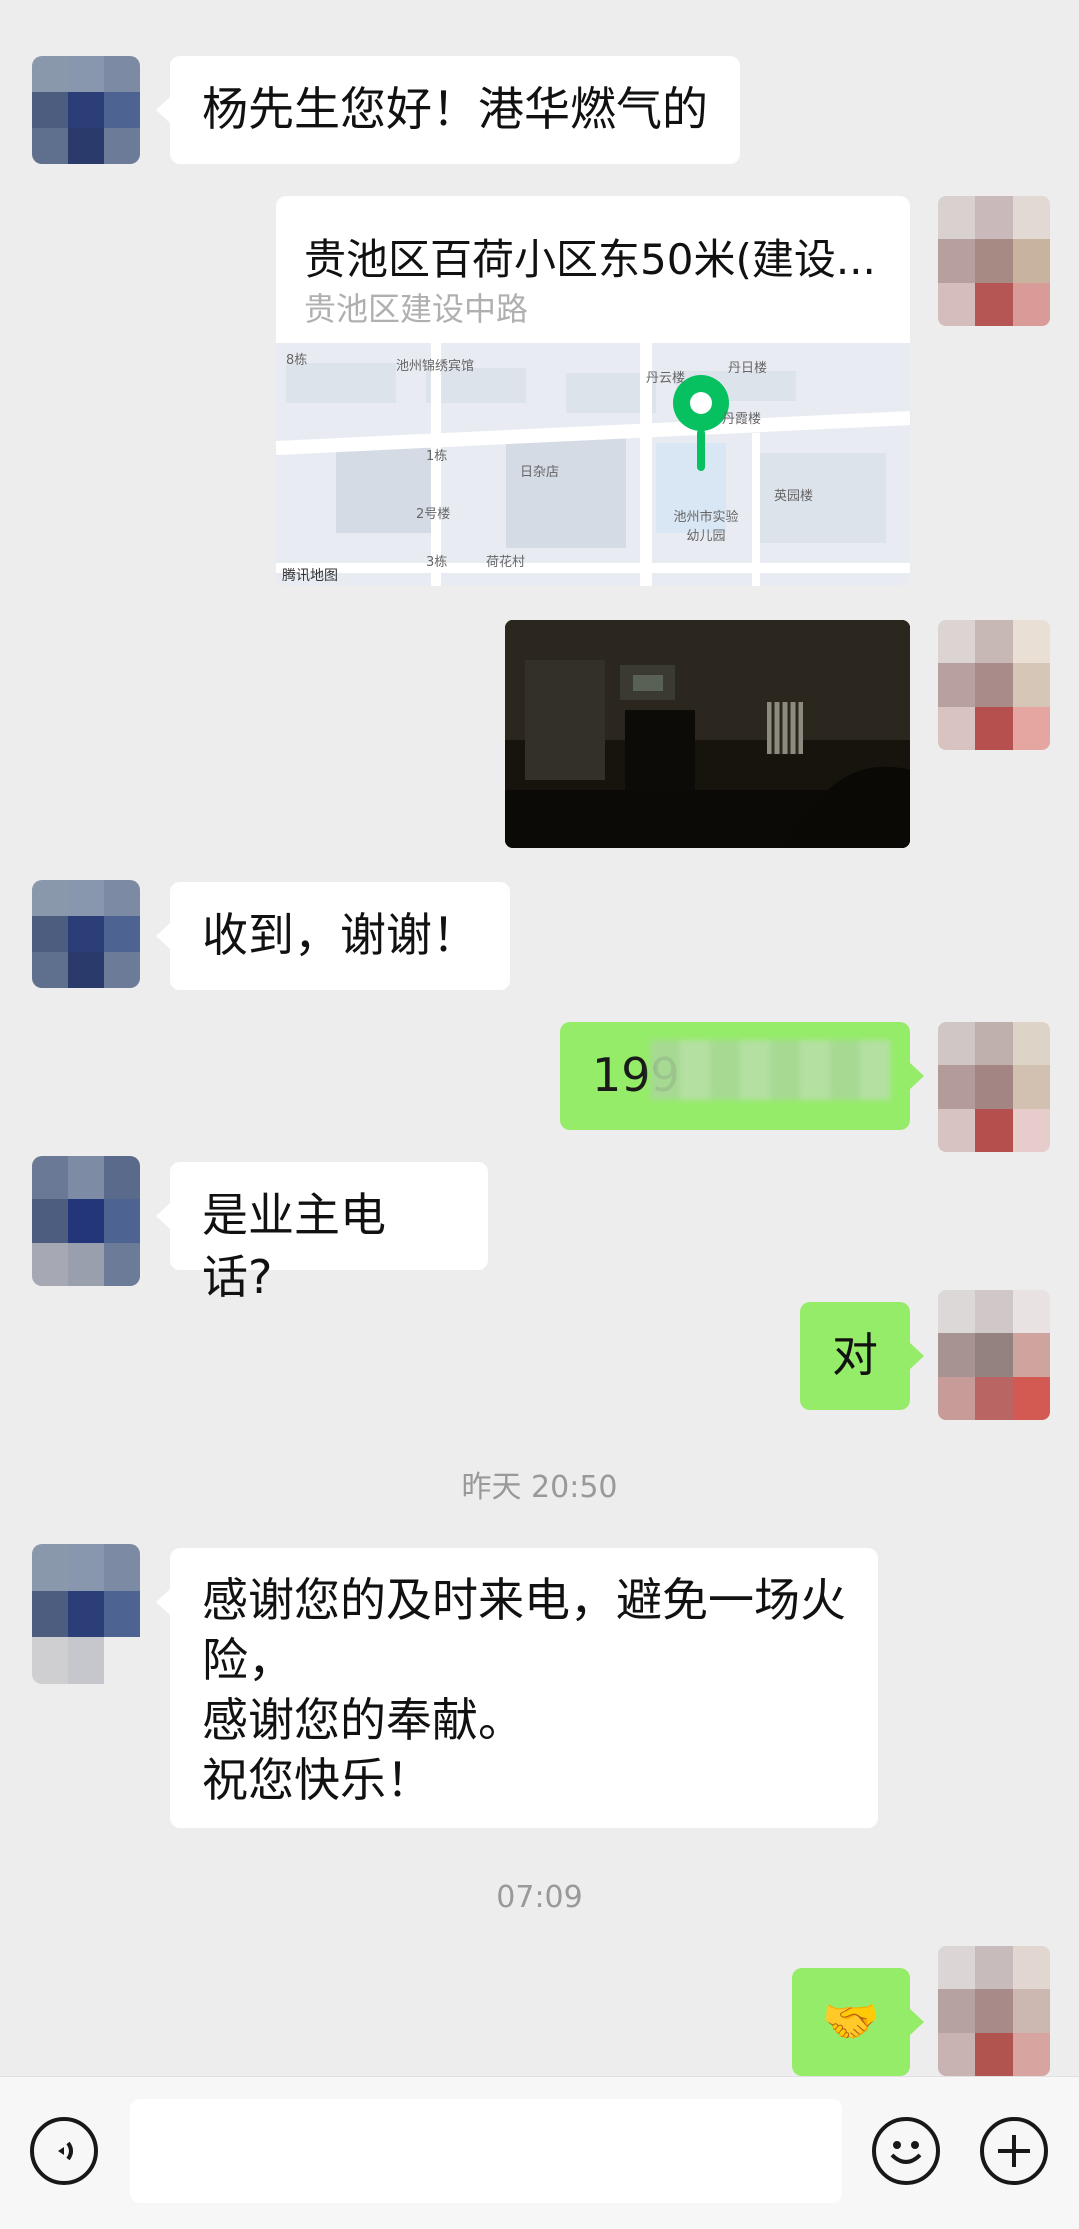  Describe the element at coordinates (294, 1246) in the screenshot. I see `message-text: 是业主电话?` at that location.